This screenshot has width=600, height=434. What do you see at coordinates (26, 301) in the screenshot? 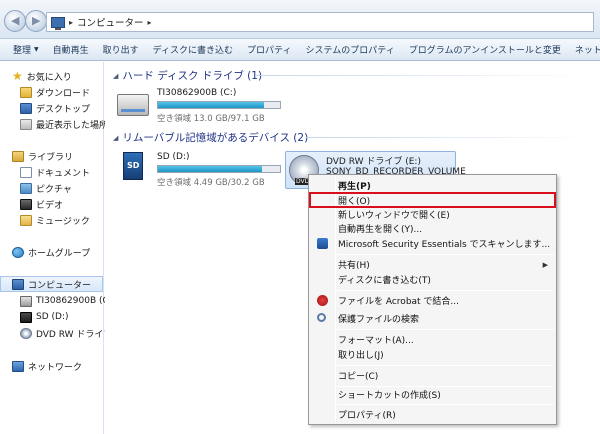
I see `hard-drive-icon` at bounding box center [26, 301].